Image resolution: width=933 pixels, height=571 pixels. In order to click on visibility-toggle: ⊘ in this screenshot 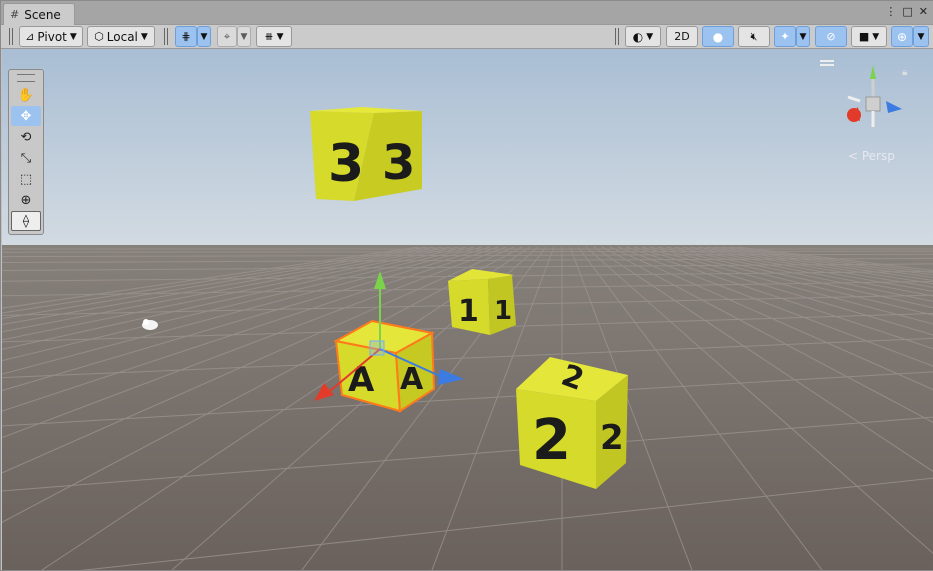, I will do `click(831, 36)`.